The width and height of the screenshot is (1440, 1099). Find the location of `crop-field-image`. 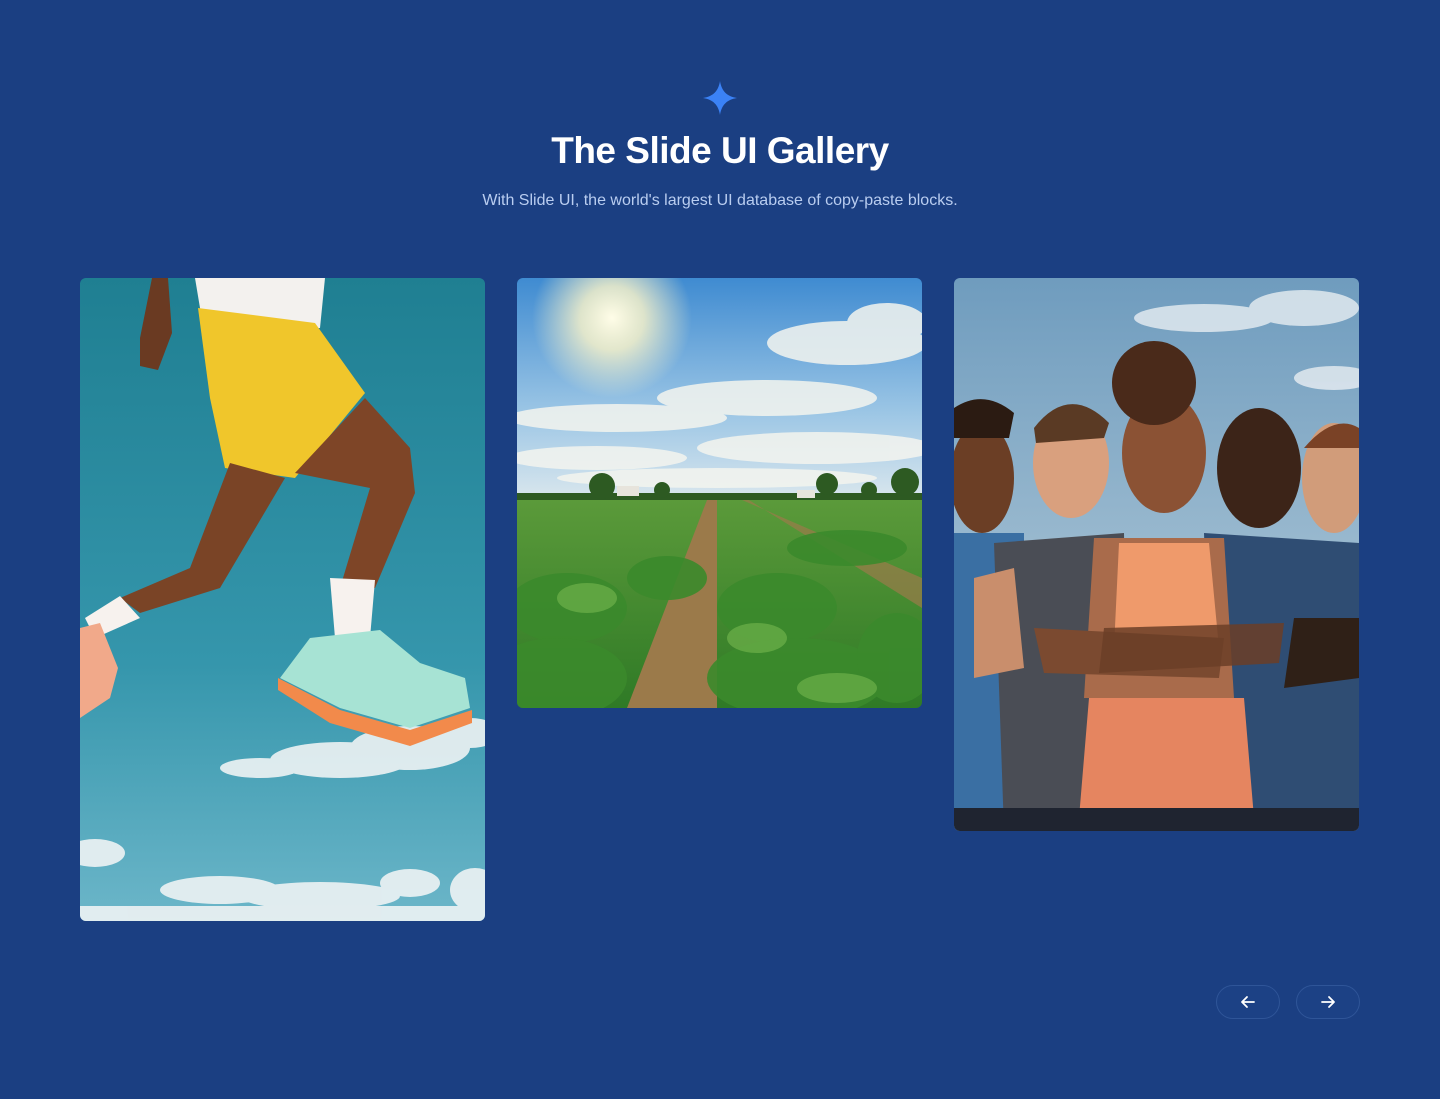

crop-field-image is located at coordinates (719, 493).